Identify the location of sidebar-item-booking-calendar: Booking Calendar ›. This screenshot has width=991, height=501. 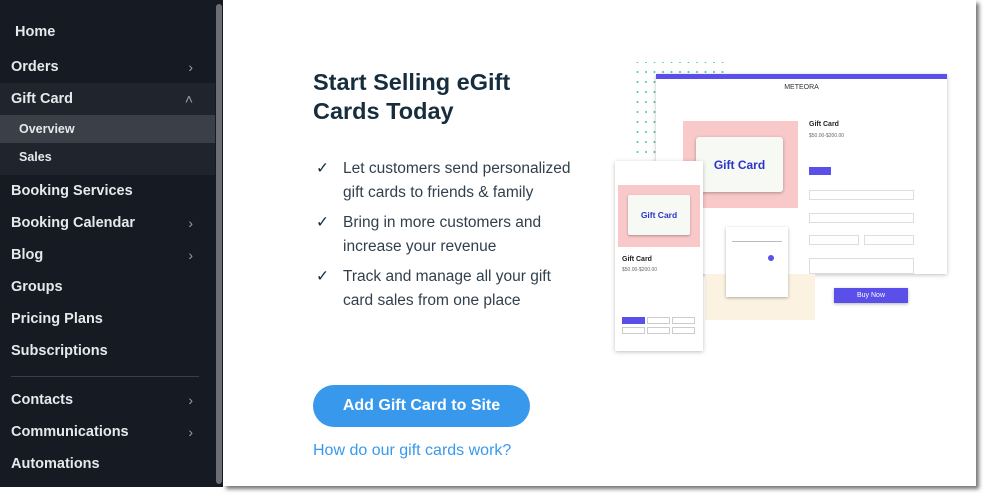
(107, 223).